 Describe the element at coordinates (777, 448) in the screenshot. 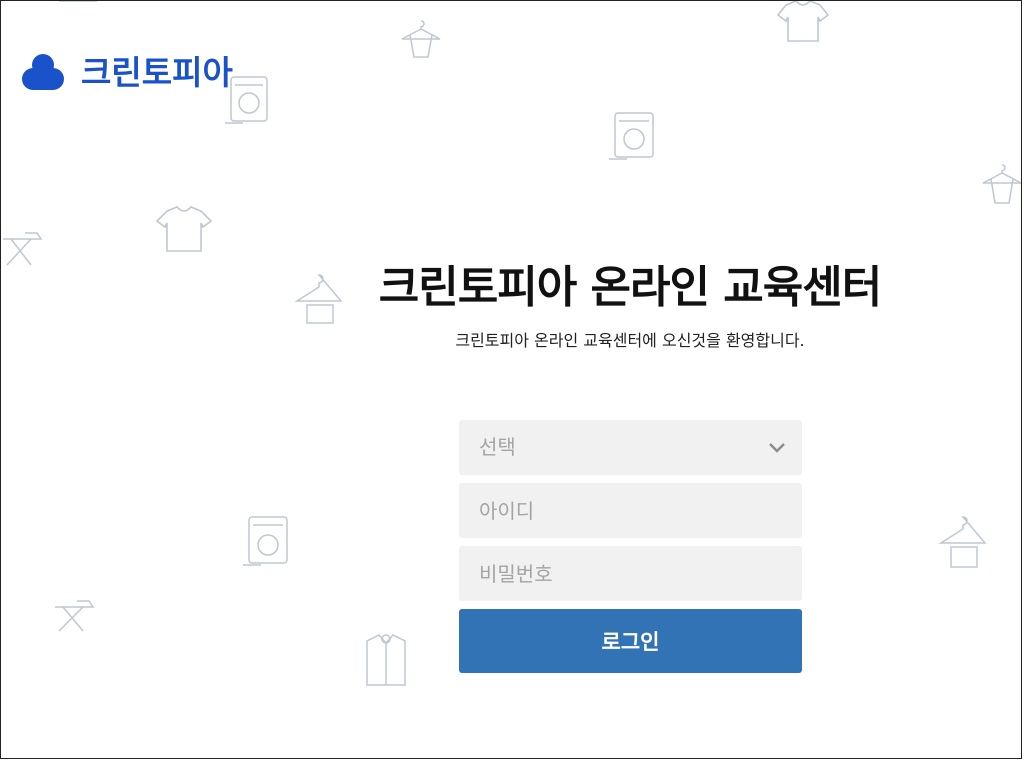

I see `chevron-down-icon` at that location.